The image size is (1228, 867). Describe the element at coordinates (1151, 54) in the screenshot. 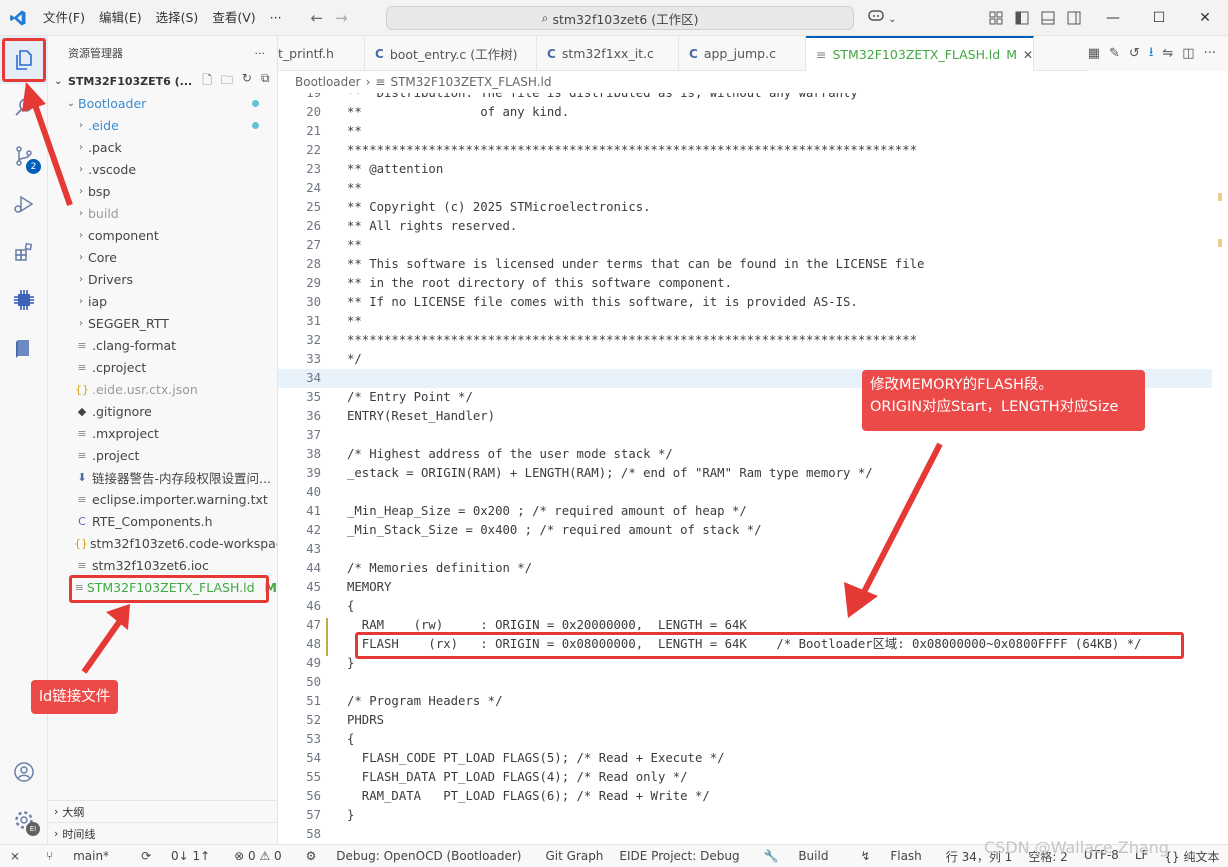

I see `download-icon: ⭳` at that location.